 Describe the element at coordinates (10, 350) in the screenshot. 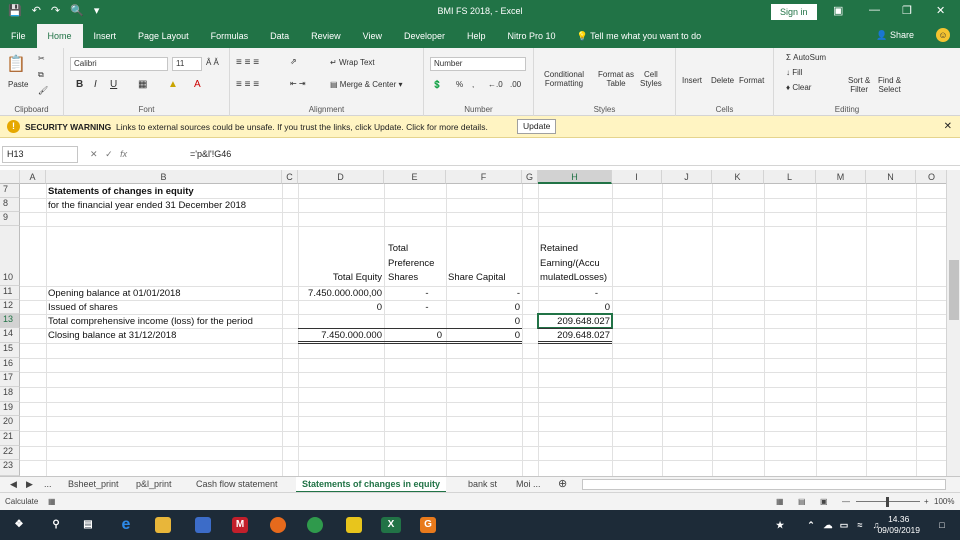

I see `row-header-15: 15` at that location.